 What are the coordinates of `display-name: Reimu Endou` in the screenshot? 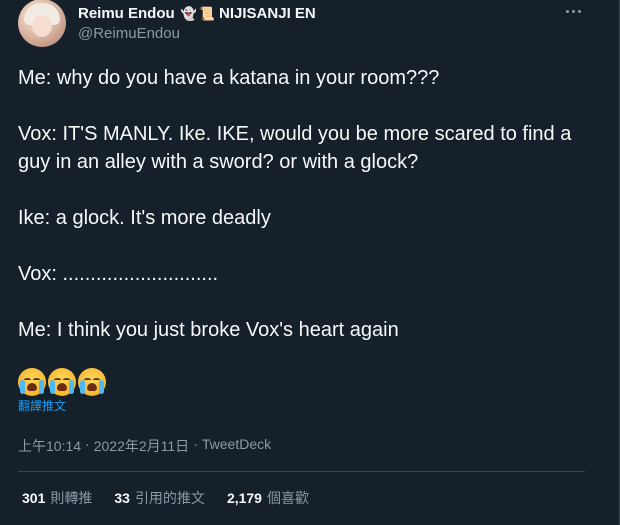 It's located at (126, 13).